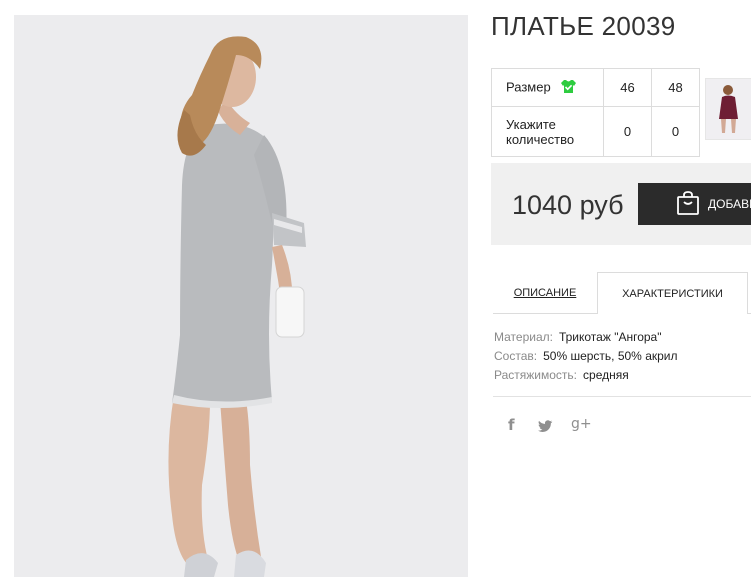  I want to click on size-label: Размер, so click(528, 86).